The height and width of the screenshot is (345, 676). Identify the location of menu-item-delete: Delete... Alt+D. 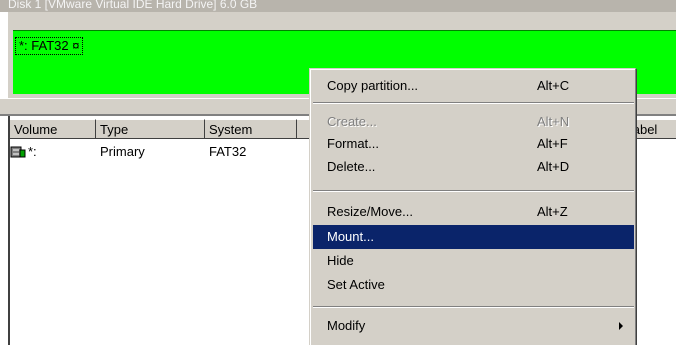
(473, 167).